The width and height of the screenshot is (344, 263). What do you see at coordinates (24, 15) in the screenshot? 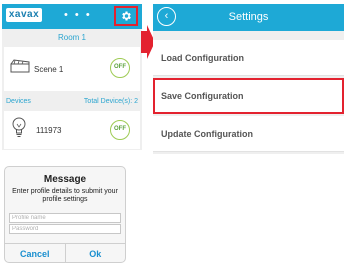
I see `xavax-logo: xavax` at bounding box center [24, 15].